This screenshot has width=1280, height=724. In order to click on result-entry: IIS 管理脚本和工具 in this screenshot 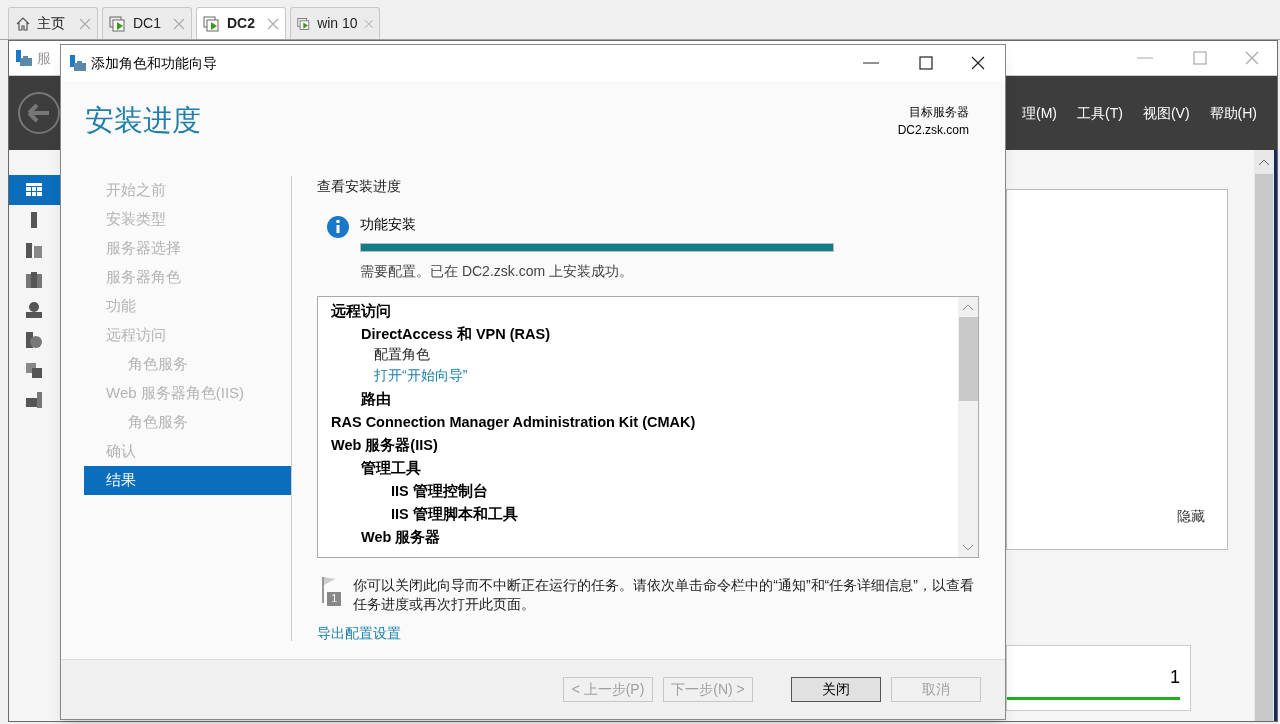, I will do `click(454, 514)`.